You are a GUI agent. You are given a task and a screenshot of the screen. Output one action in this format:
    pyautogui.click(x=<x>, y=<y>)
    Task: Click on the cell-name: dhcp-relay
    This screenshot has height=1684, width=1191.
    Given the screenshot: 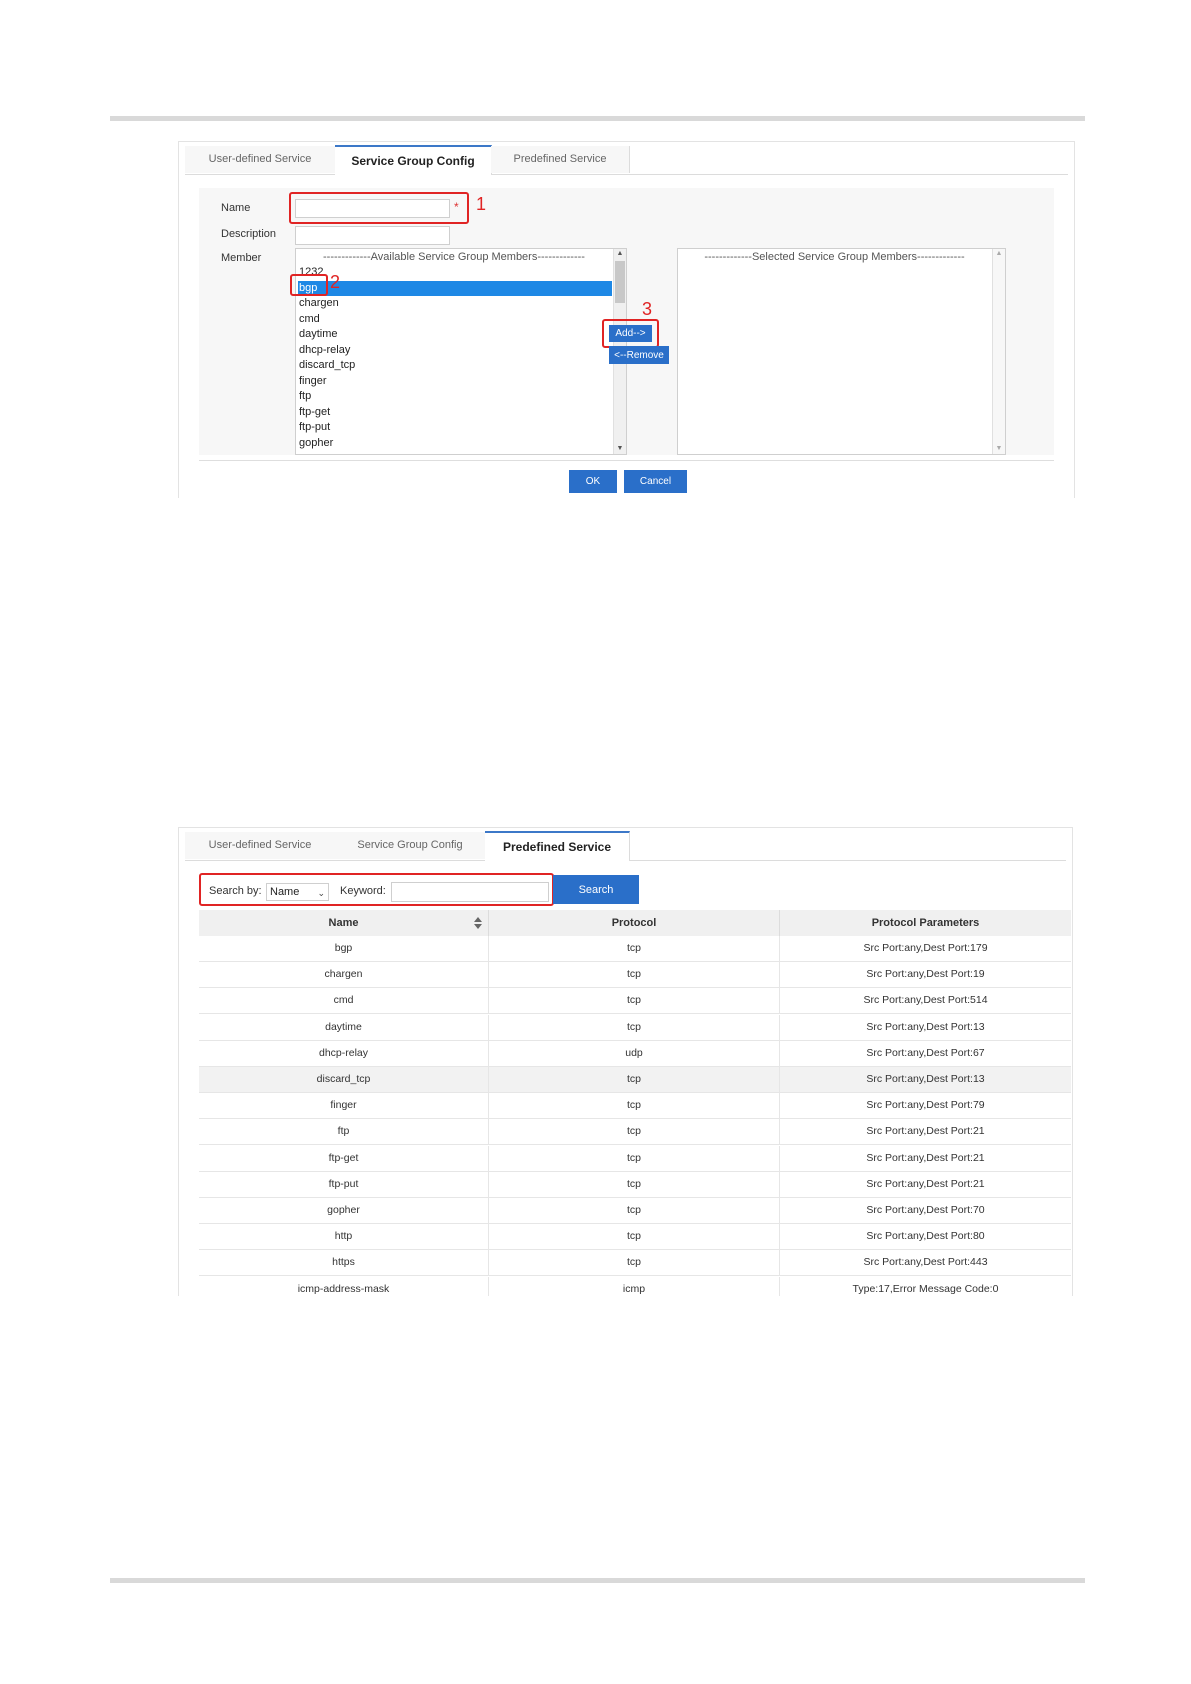 What is the action you would take?
    pyautogui.click(x=344, y=1053)
    